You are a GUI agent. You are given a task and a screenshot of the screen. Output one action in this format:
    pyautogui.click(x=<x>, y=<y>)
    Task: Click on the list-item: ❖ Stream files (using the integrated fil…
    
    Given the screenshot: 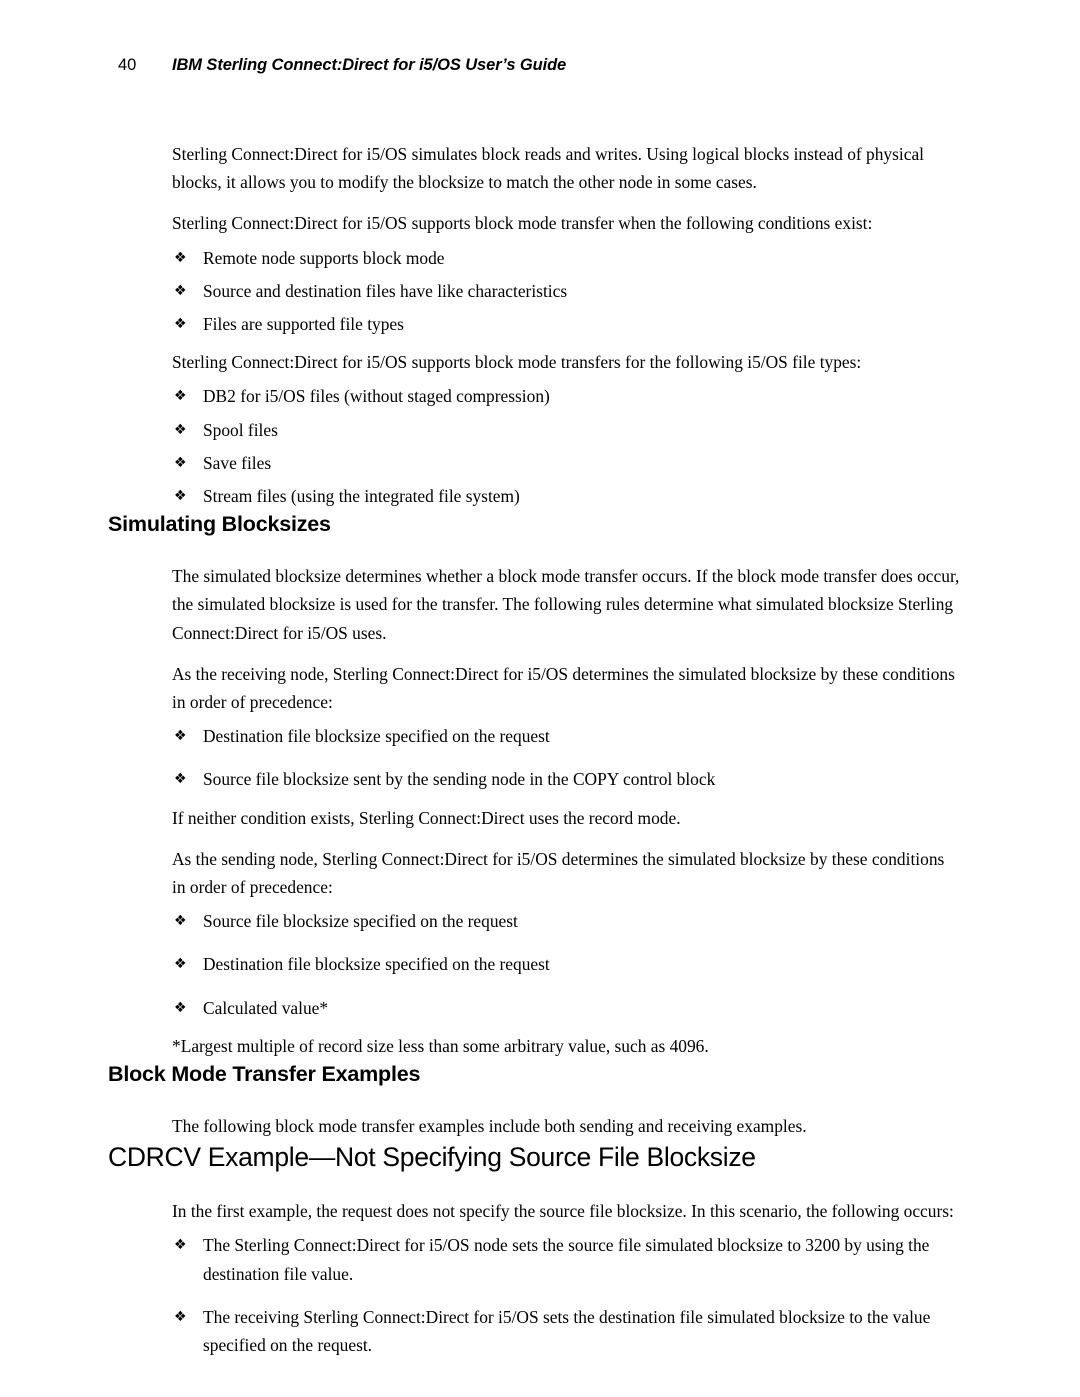 What is the action you would take?
    pyautogui.click(x=480, y=496)
    